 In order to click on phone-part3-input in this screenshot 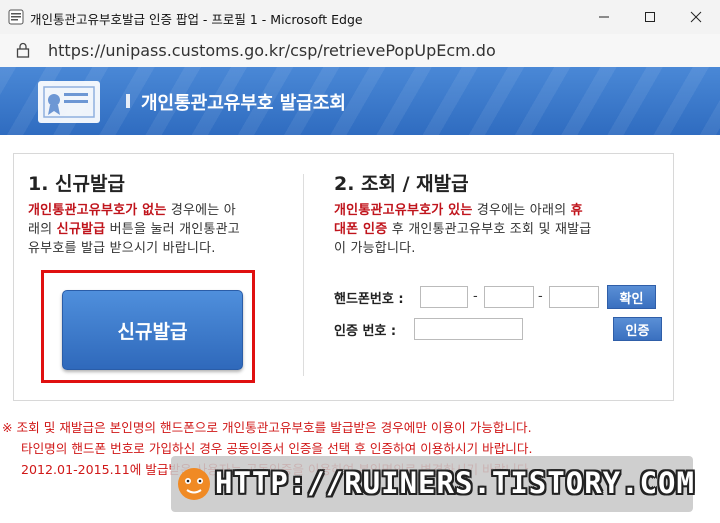, I will do `click(574, 297)`.